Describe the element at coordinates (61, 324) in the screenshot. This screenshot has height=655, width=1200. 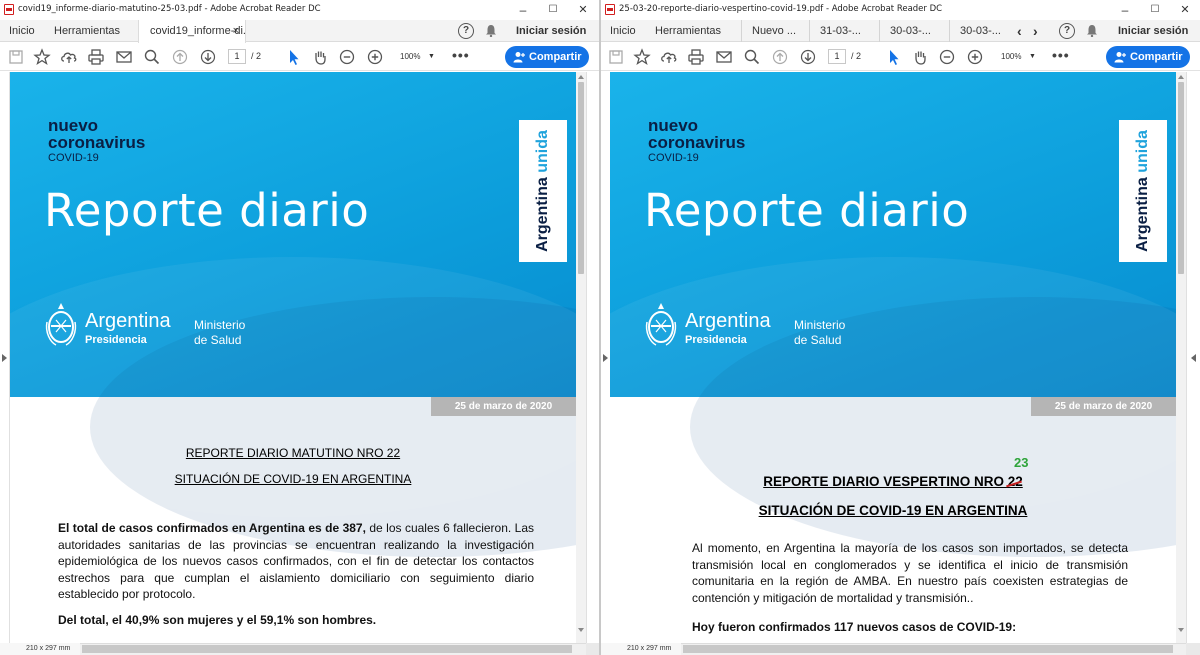
I see `coat-of-arms-icon` at that location.